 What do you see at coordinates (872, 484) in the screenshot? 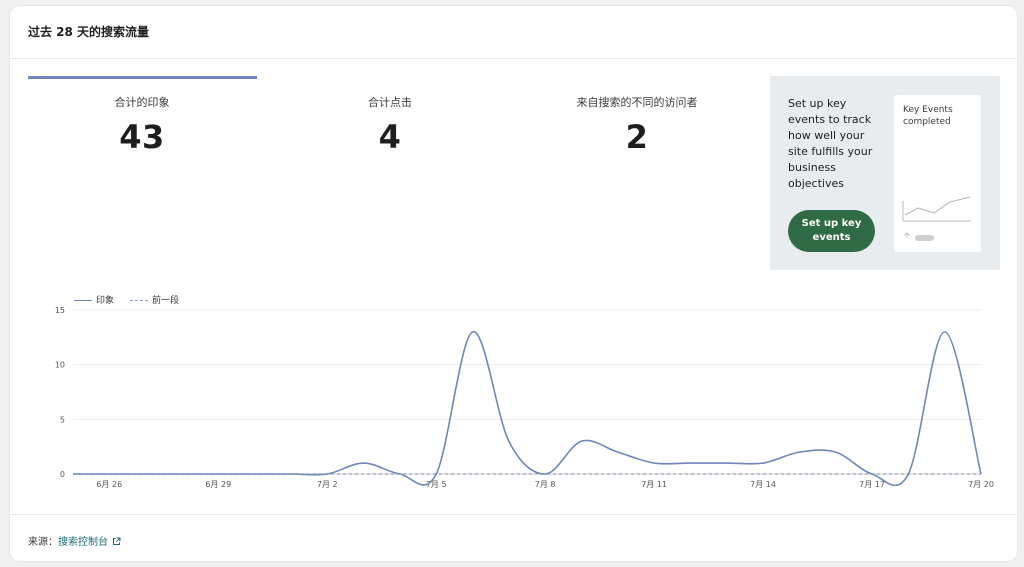
I see `x-tick-label: 7月 17` at bounding box center [872, 484].